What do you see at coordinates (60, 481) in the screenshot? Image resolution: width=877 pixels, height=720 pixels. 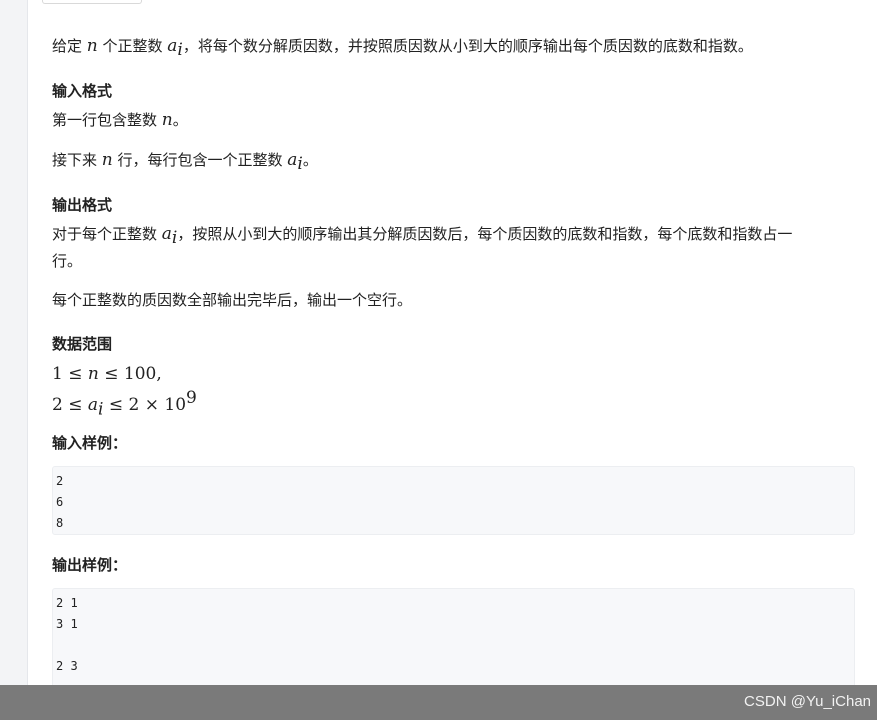 I see `code-line: 2` at bounding box center [60, 481].